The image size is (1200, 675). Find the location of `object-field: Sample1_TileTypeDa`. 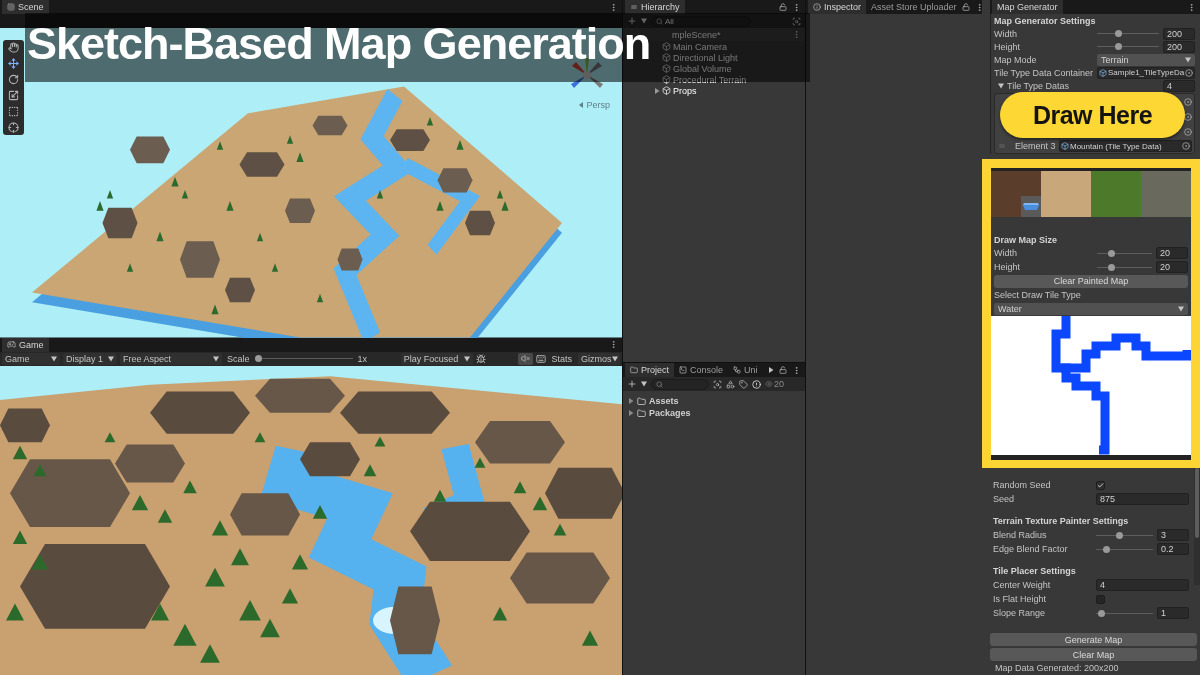

object-field: Sample1_TileTypeDa is located at coordinates (1146, 72).